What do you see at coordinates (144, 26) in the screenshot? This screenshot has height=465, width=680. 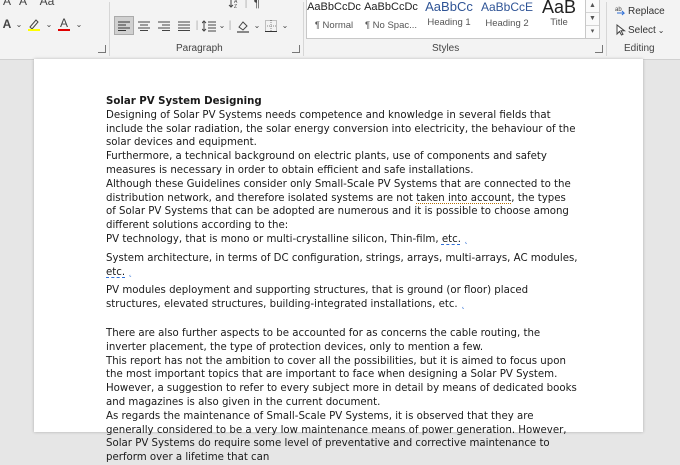 I see `align-center-button` at bounding box center [144, 26].